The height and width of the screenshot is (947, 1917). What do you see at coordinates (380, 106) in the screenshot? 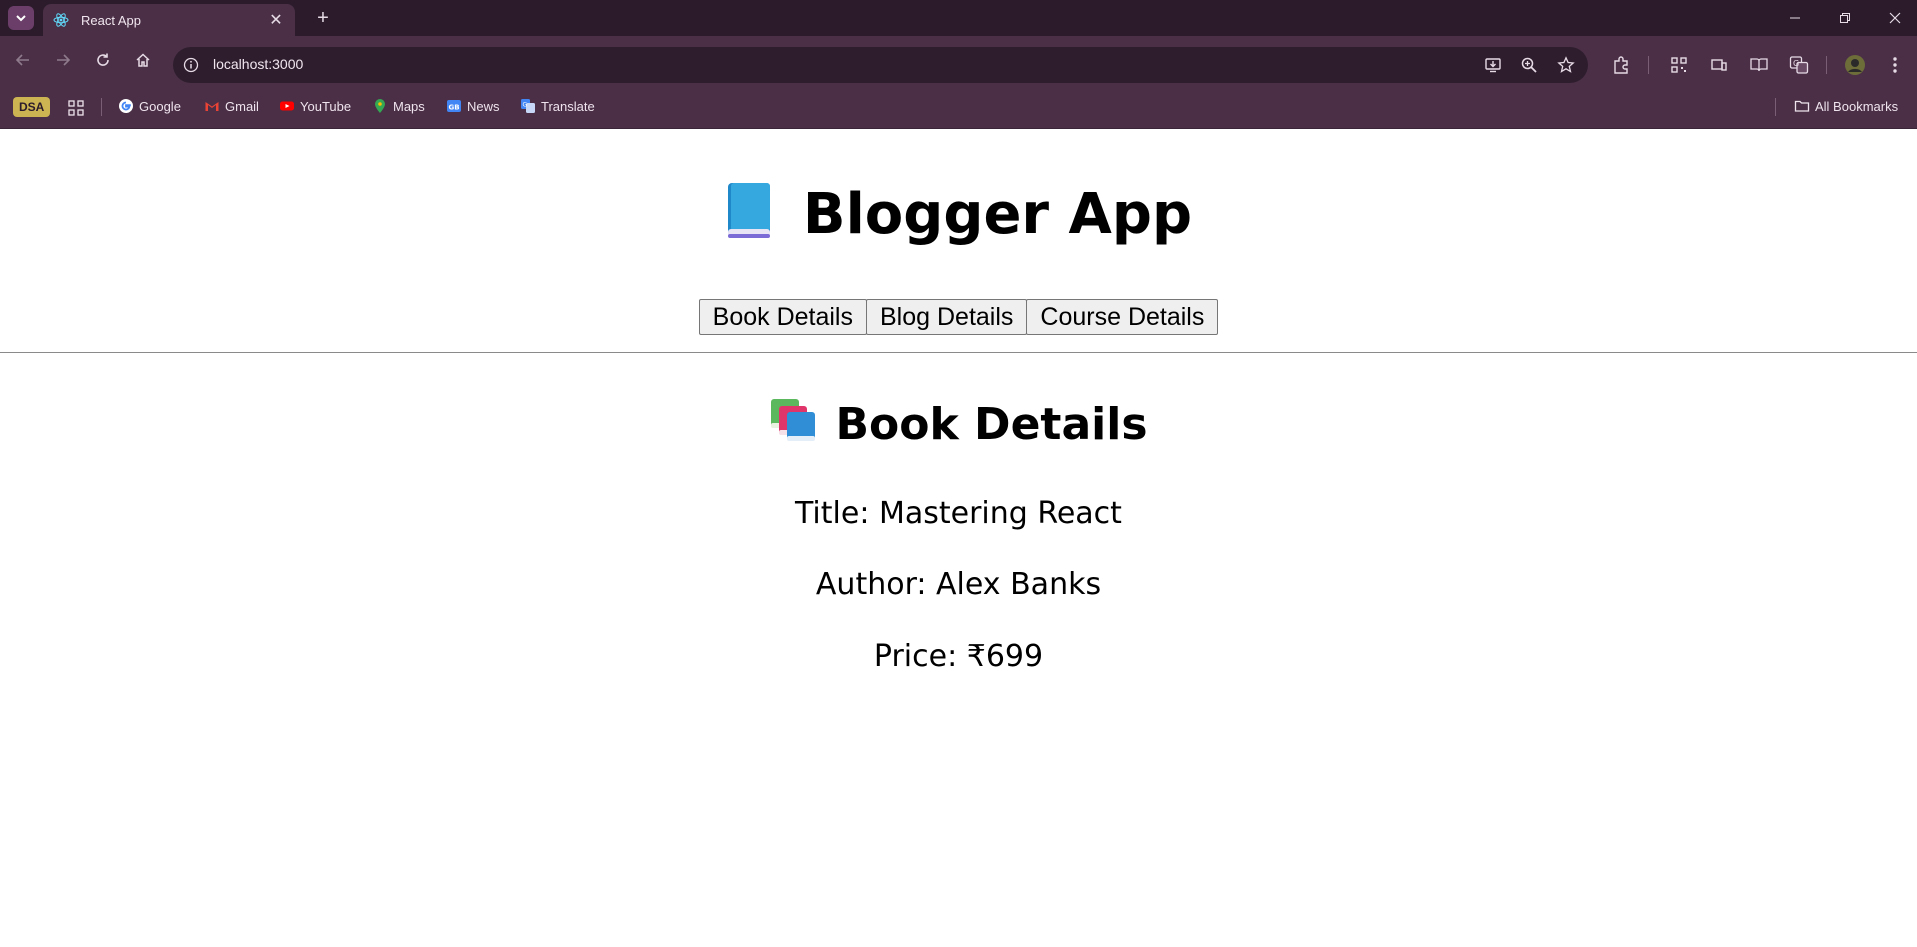
I see `maps-pin-icon` at bounding box center [380, 106].